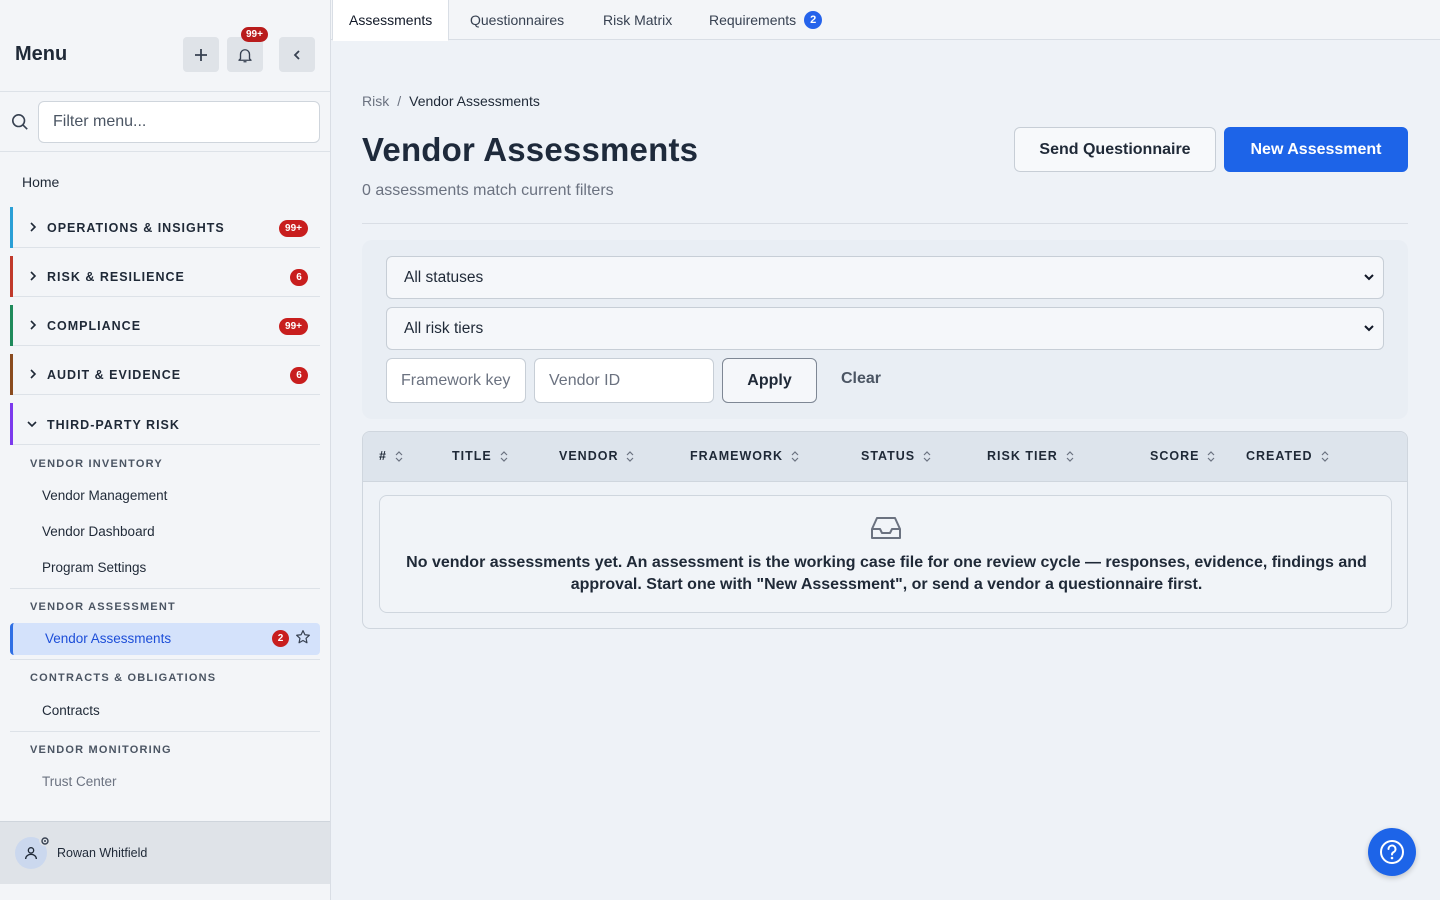 This screenshot has height=900, width=1440. Describe the element at coordinates (896, 456) in the screenshot. I see `column-header-status: STATUS` at that location.